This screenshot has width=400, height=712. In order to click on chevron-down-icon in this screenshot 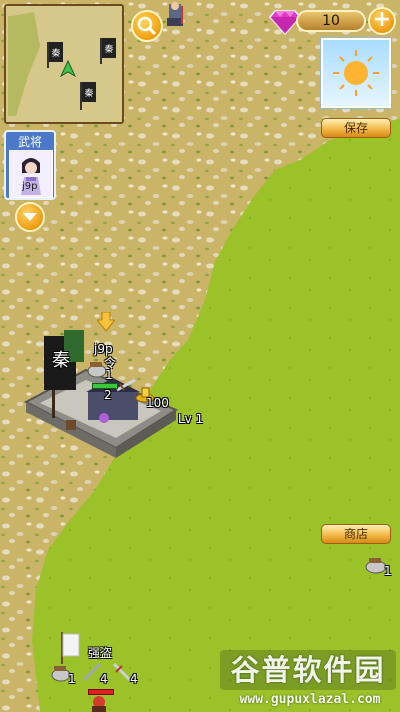, I will do `click(30, 217)`.